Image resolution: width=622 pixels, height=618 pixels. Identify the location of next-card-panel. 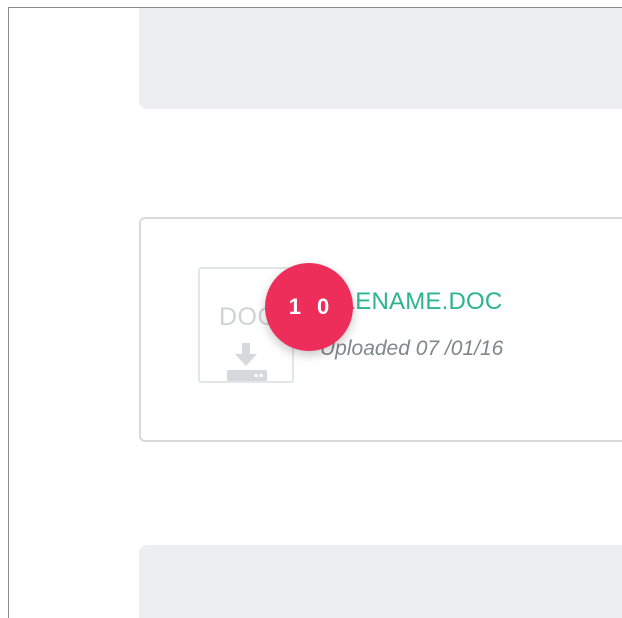
(380, 581).